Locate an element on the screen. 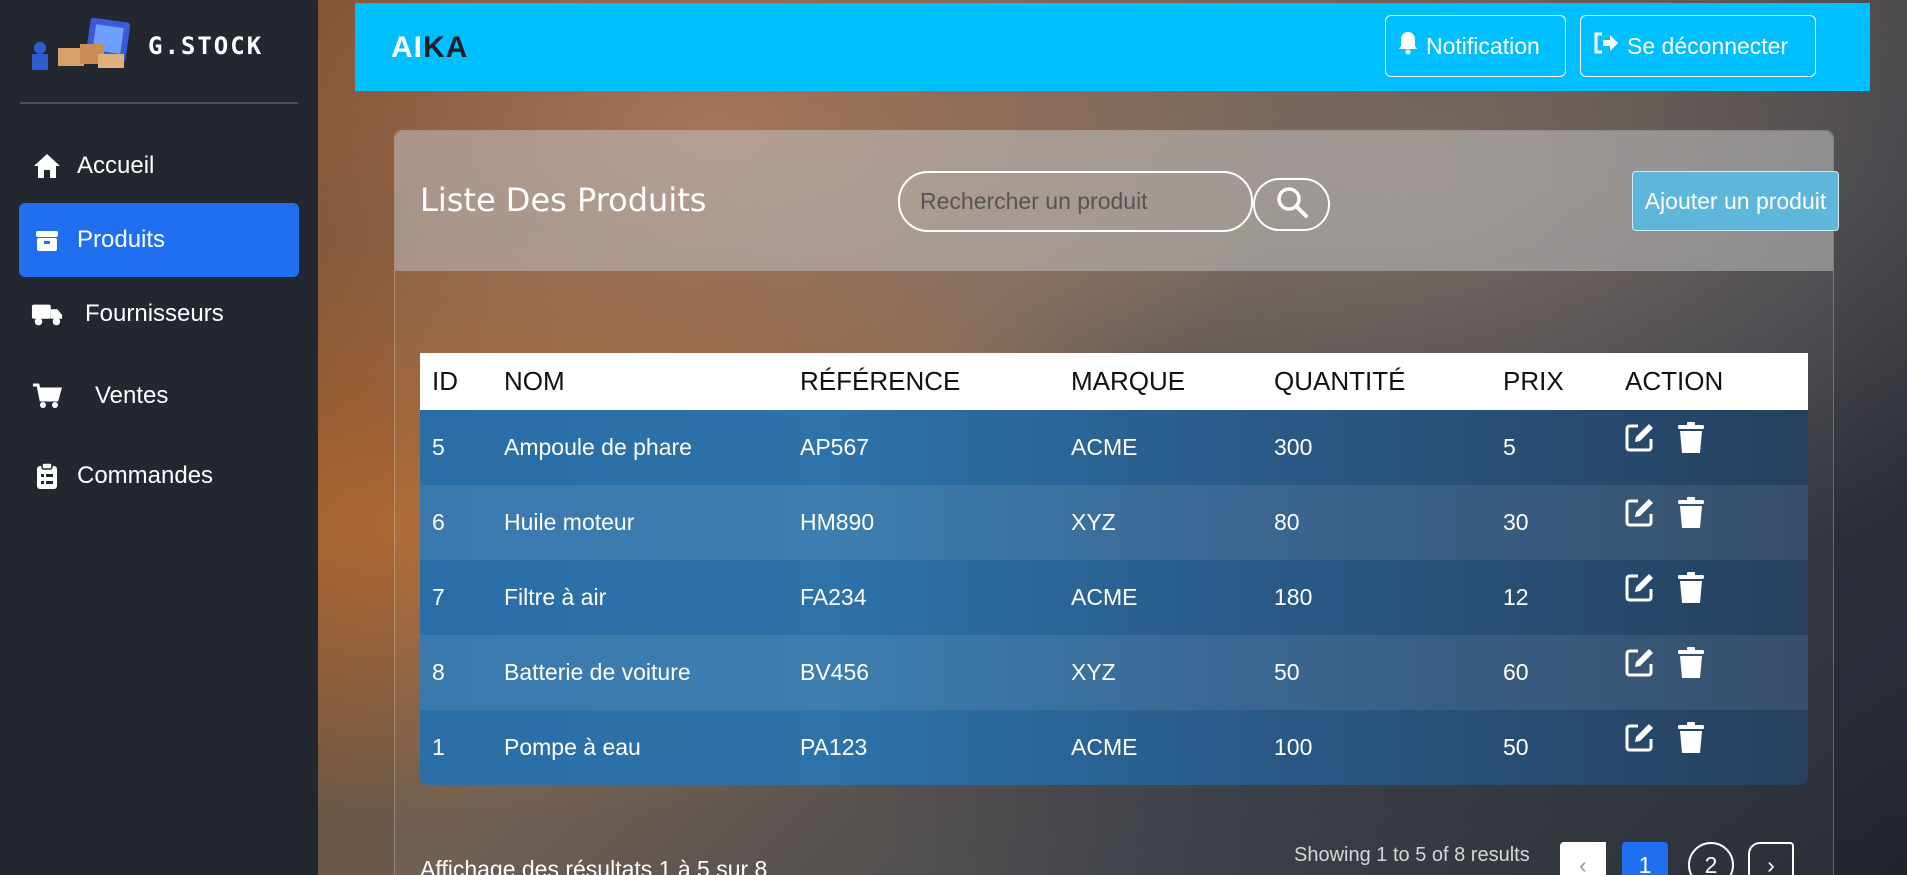 The image size is (1907, 875). cell-reference: HM890 is located at coordinates (837, 522).